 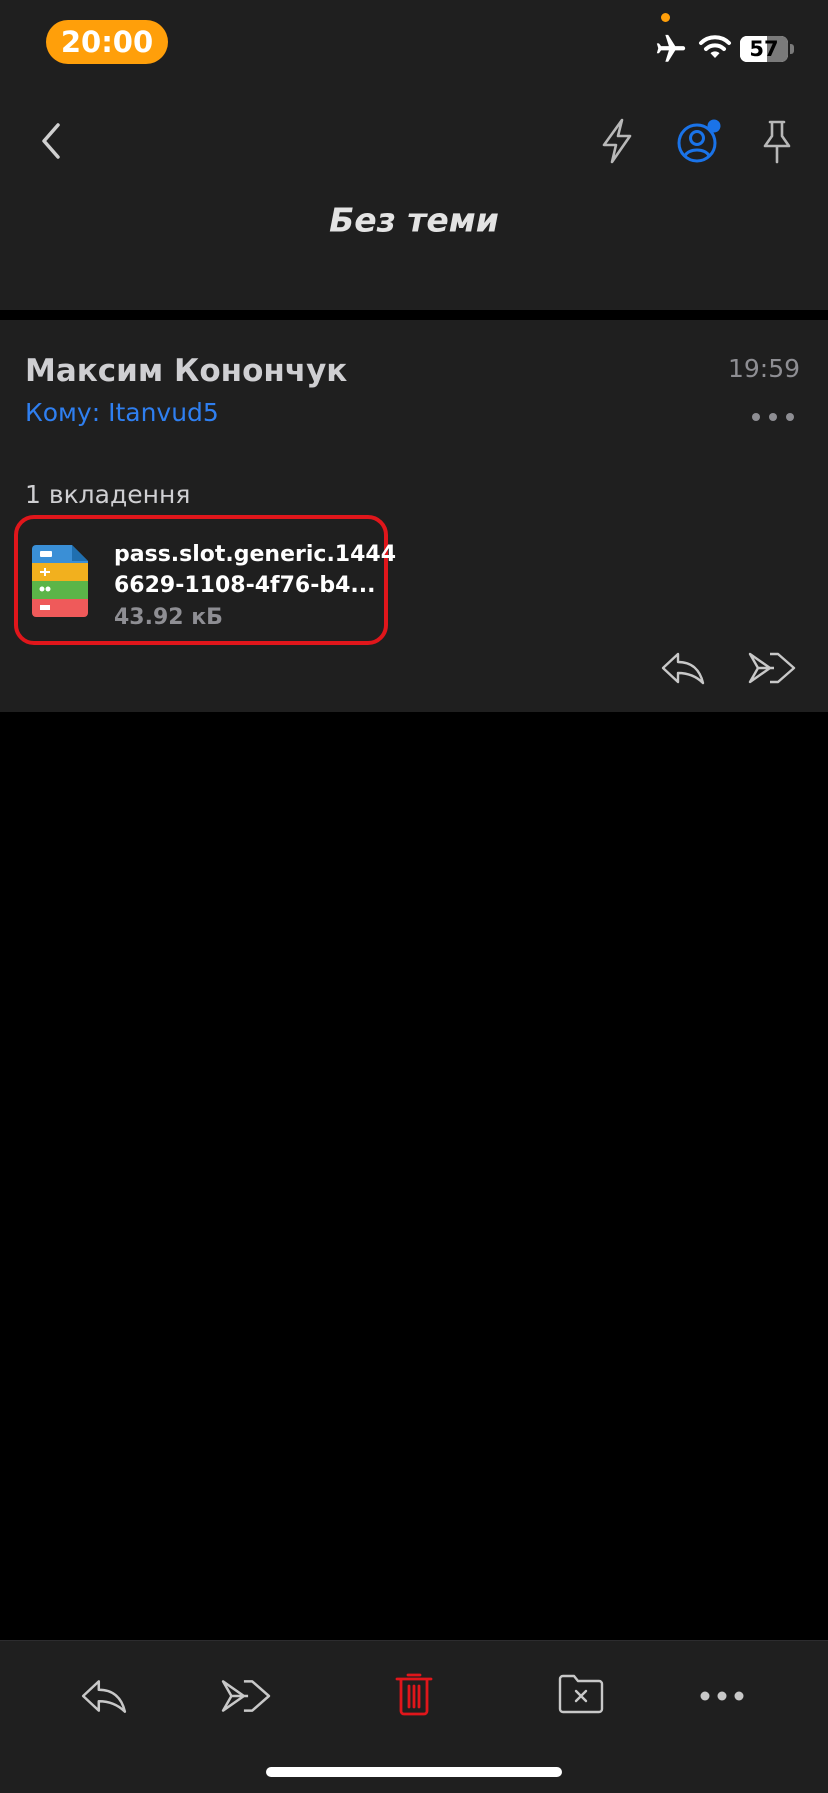 I want to click on attachment-size: 43.92 кБ, so click(x=168, y=617).